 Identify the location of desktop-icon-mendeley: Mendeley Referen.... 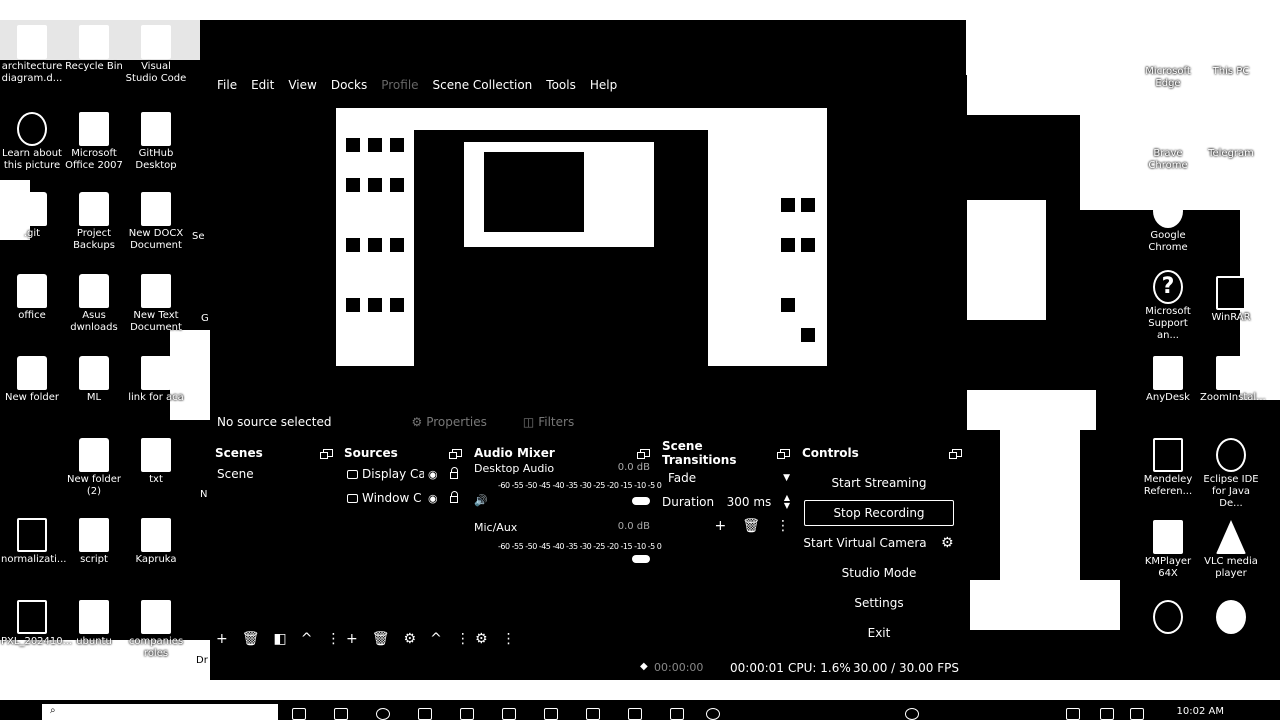
(1168, 468).